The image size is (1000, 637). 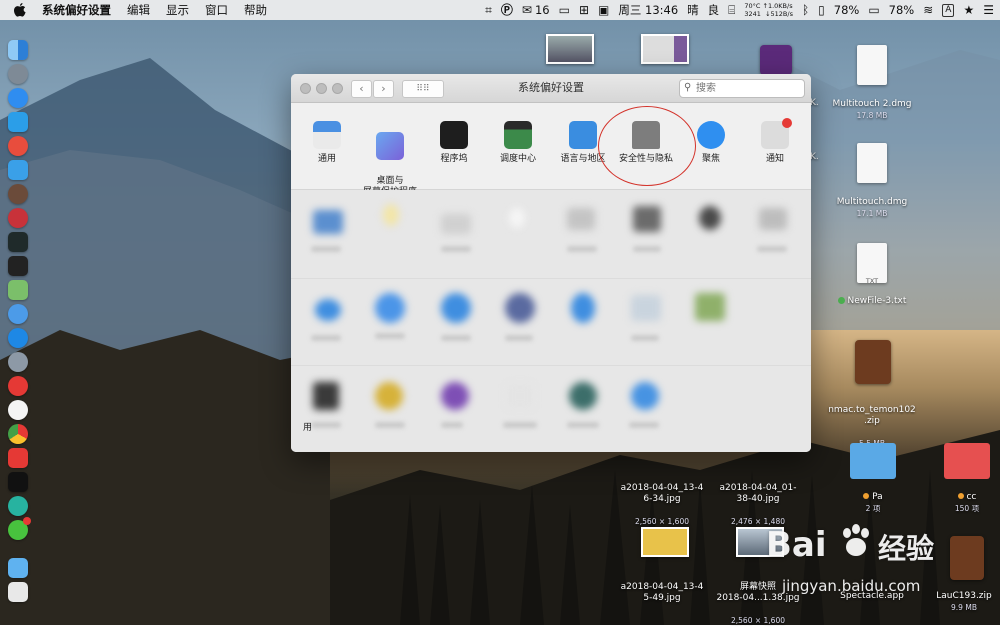 What do you see at coordinates (18, 146) in the screenshot?
I see `app-red-icon` at bounding box center [18, 146].